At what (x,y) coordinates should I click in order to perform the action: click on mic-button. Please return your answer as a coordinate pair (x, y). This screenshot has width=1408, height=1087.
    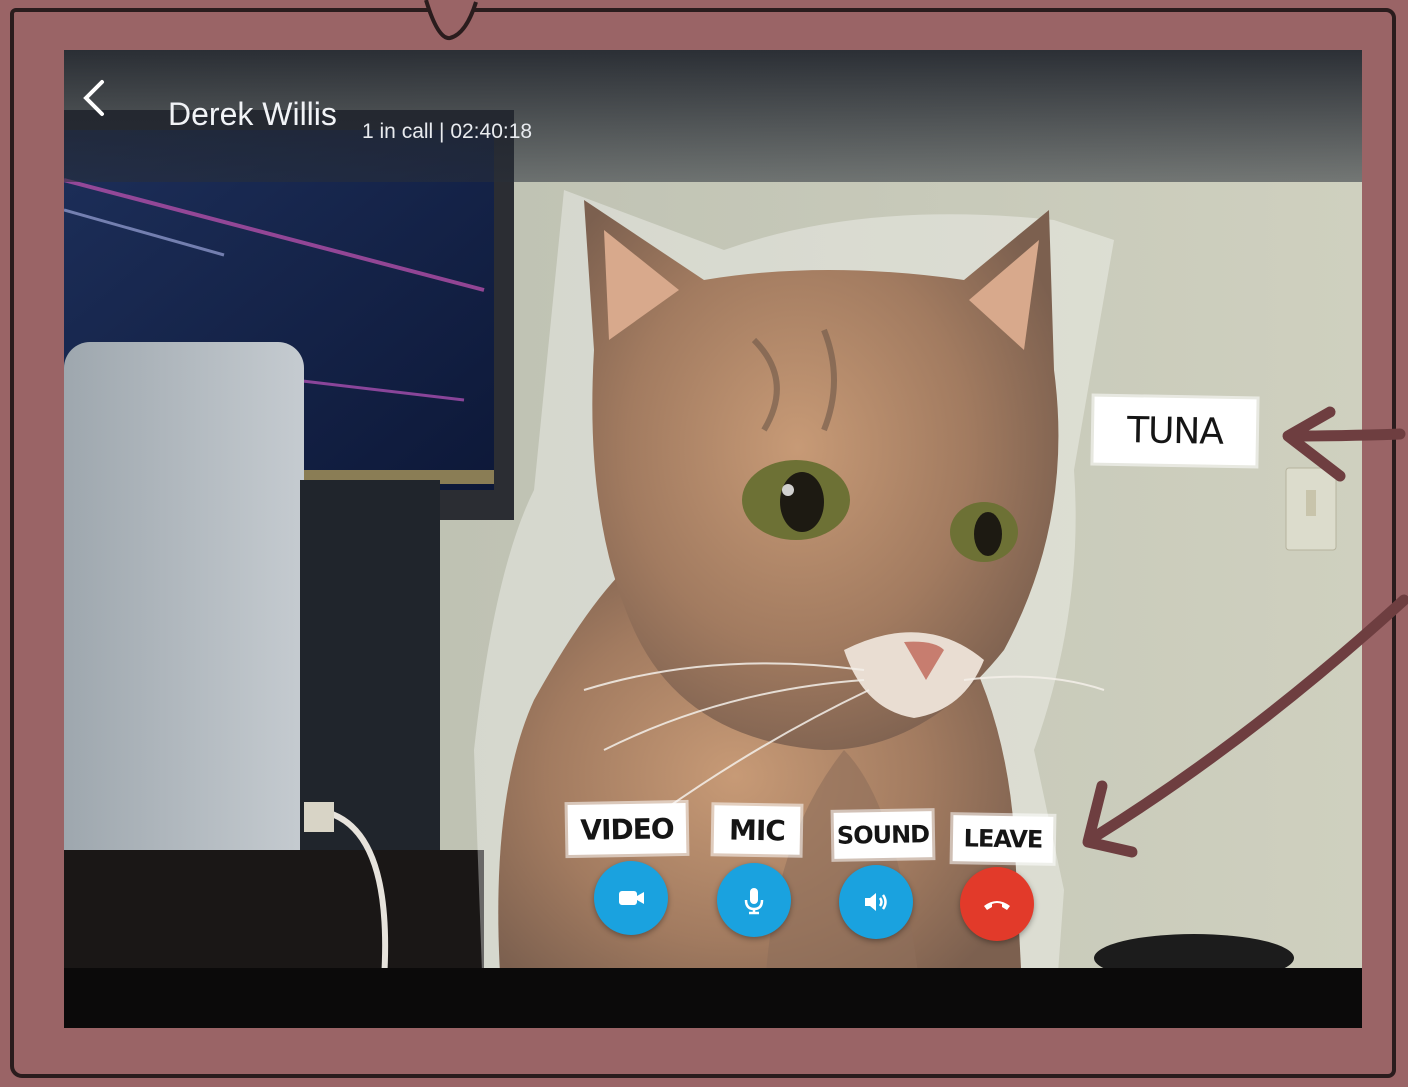
    Looking at the image, I should click on (754, 900).